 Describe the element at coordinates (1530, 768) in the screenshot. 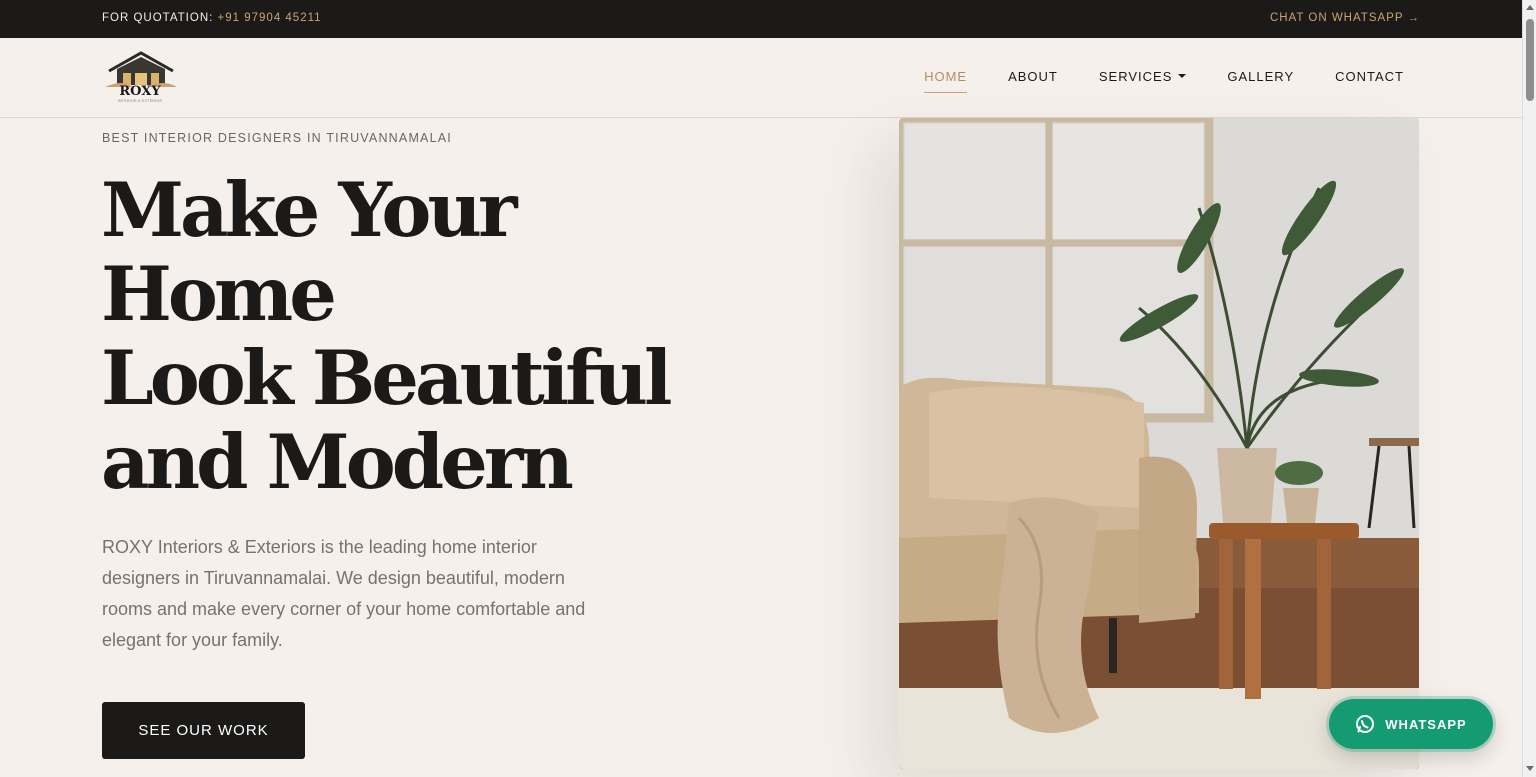

I see `scroll-down-arrow-icon` at that location.